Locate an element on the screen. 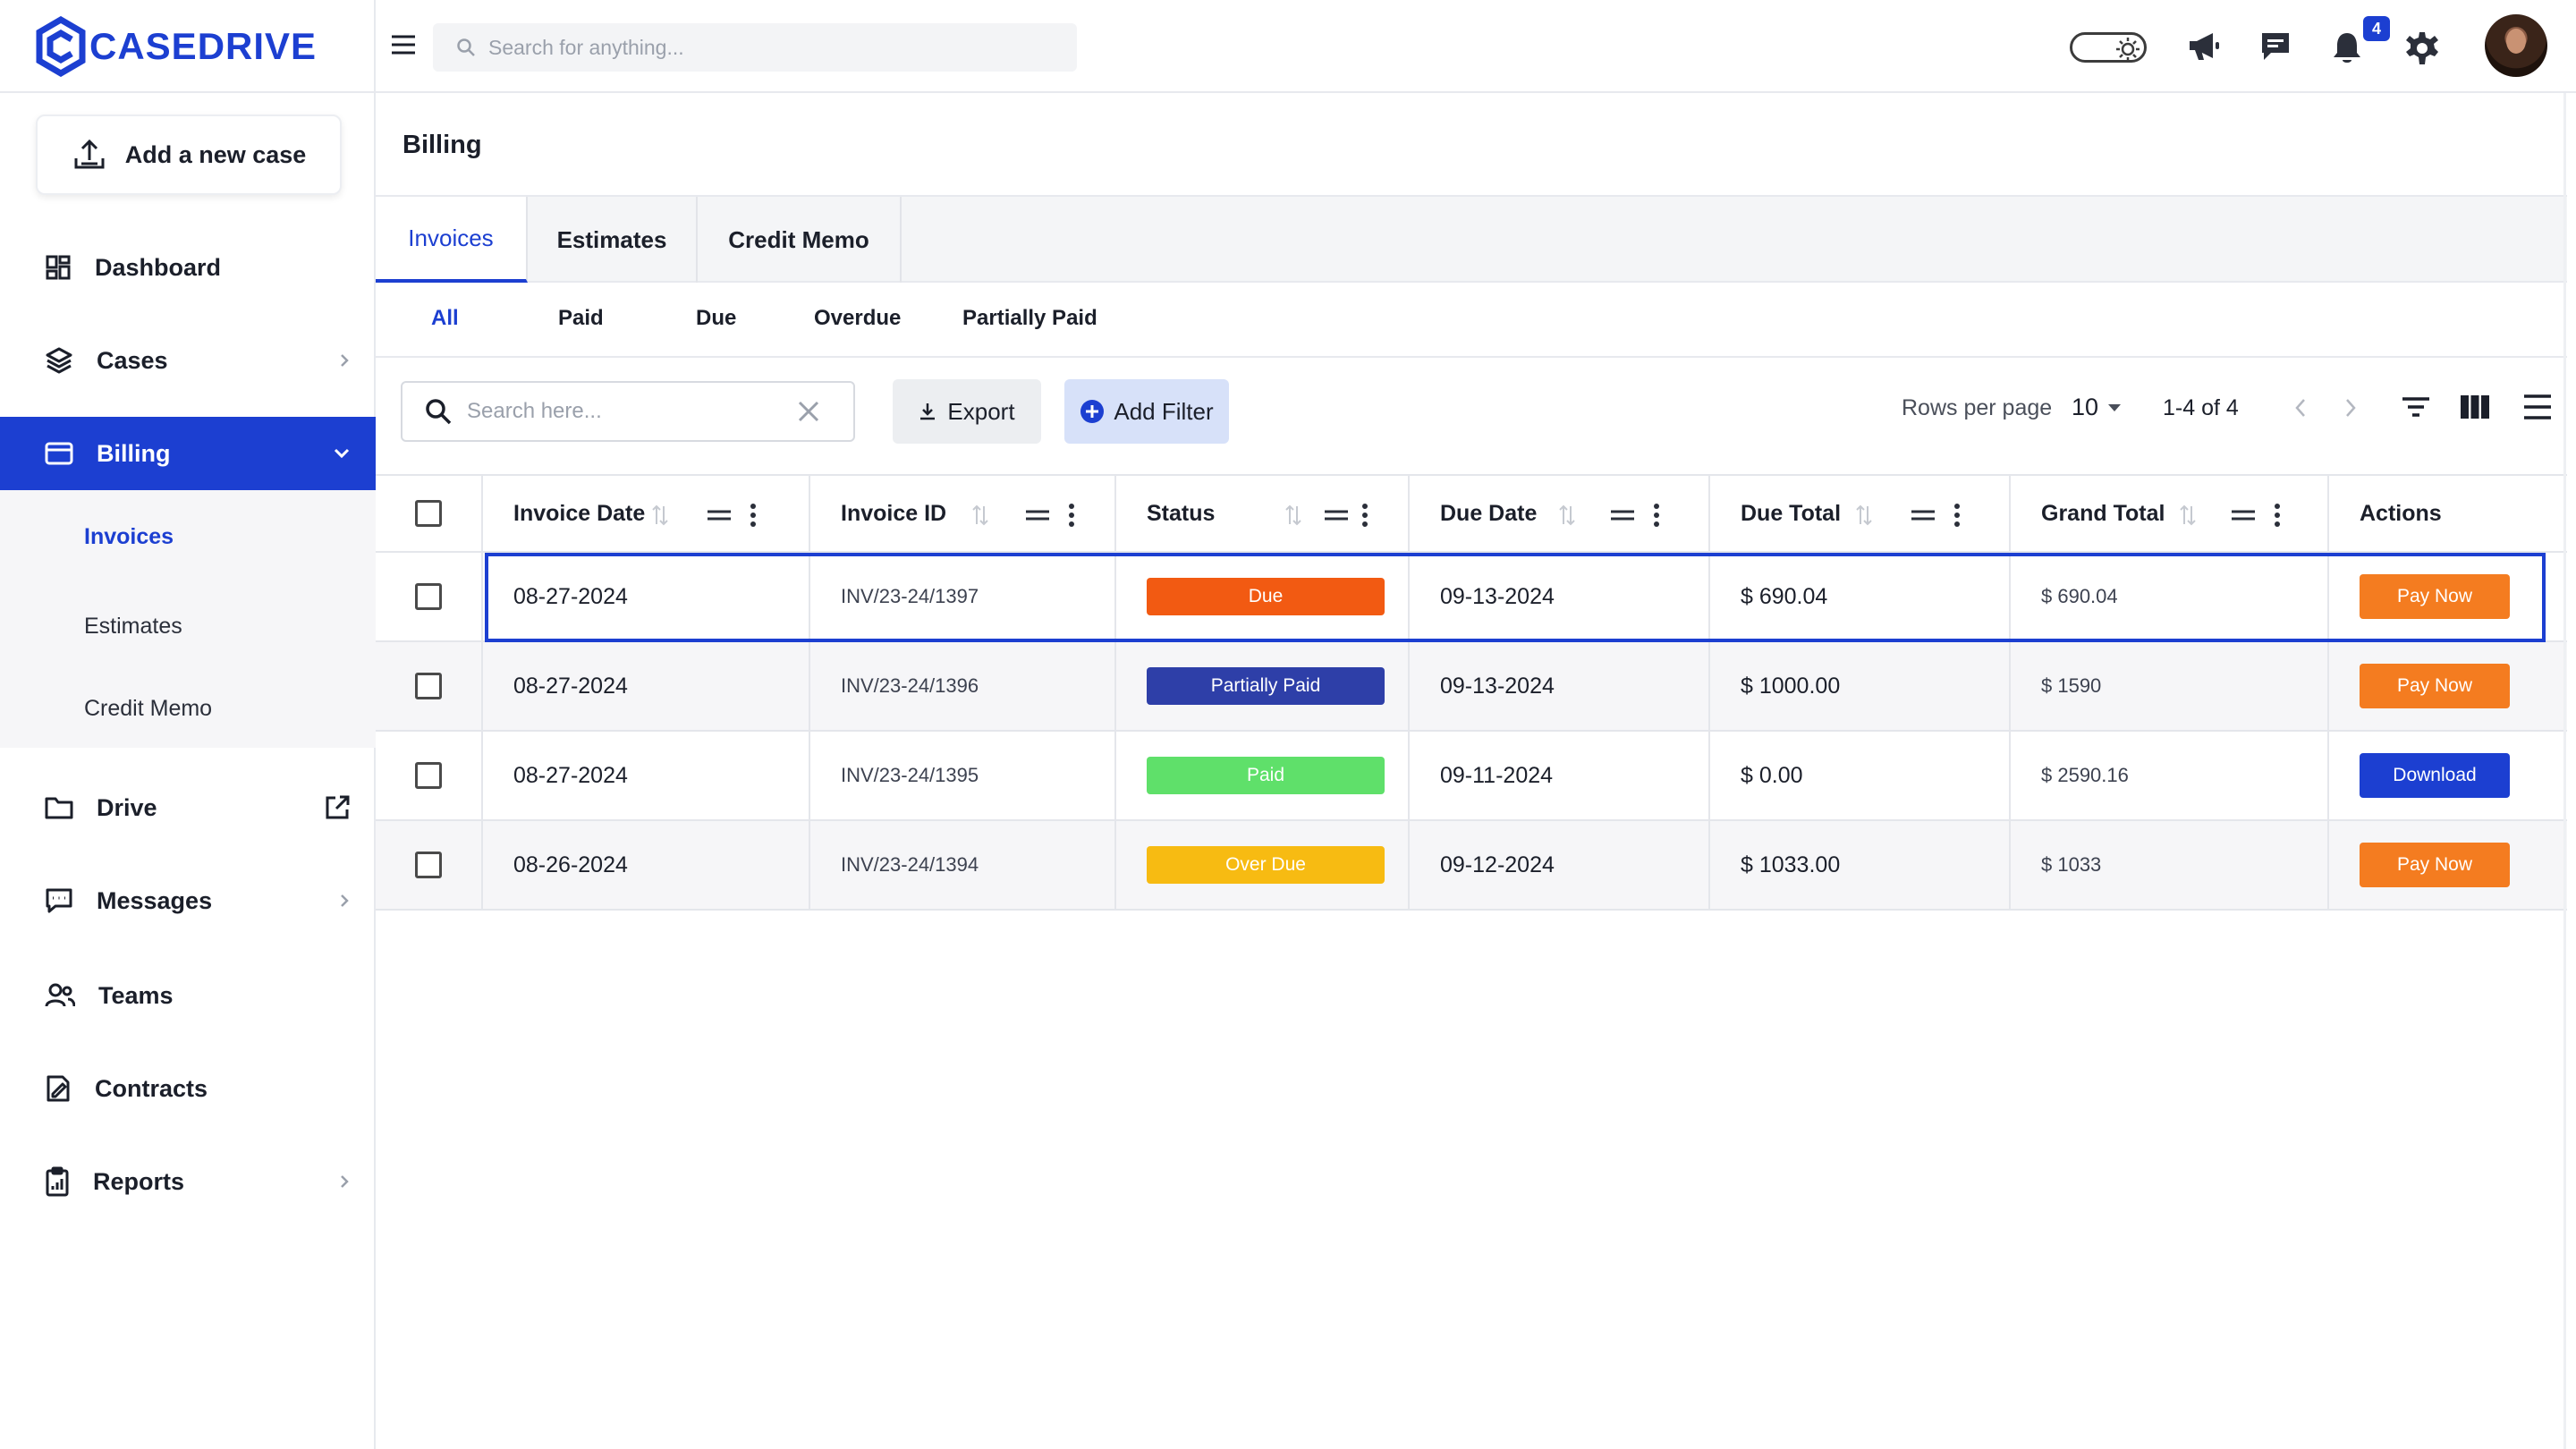 The image size is (2576, 1449). rows-per-page-select: 10 is located at coordinates (2097, 407).